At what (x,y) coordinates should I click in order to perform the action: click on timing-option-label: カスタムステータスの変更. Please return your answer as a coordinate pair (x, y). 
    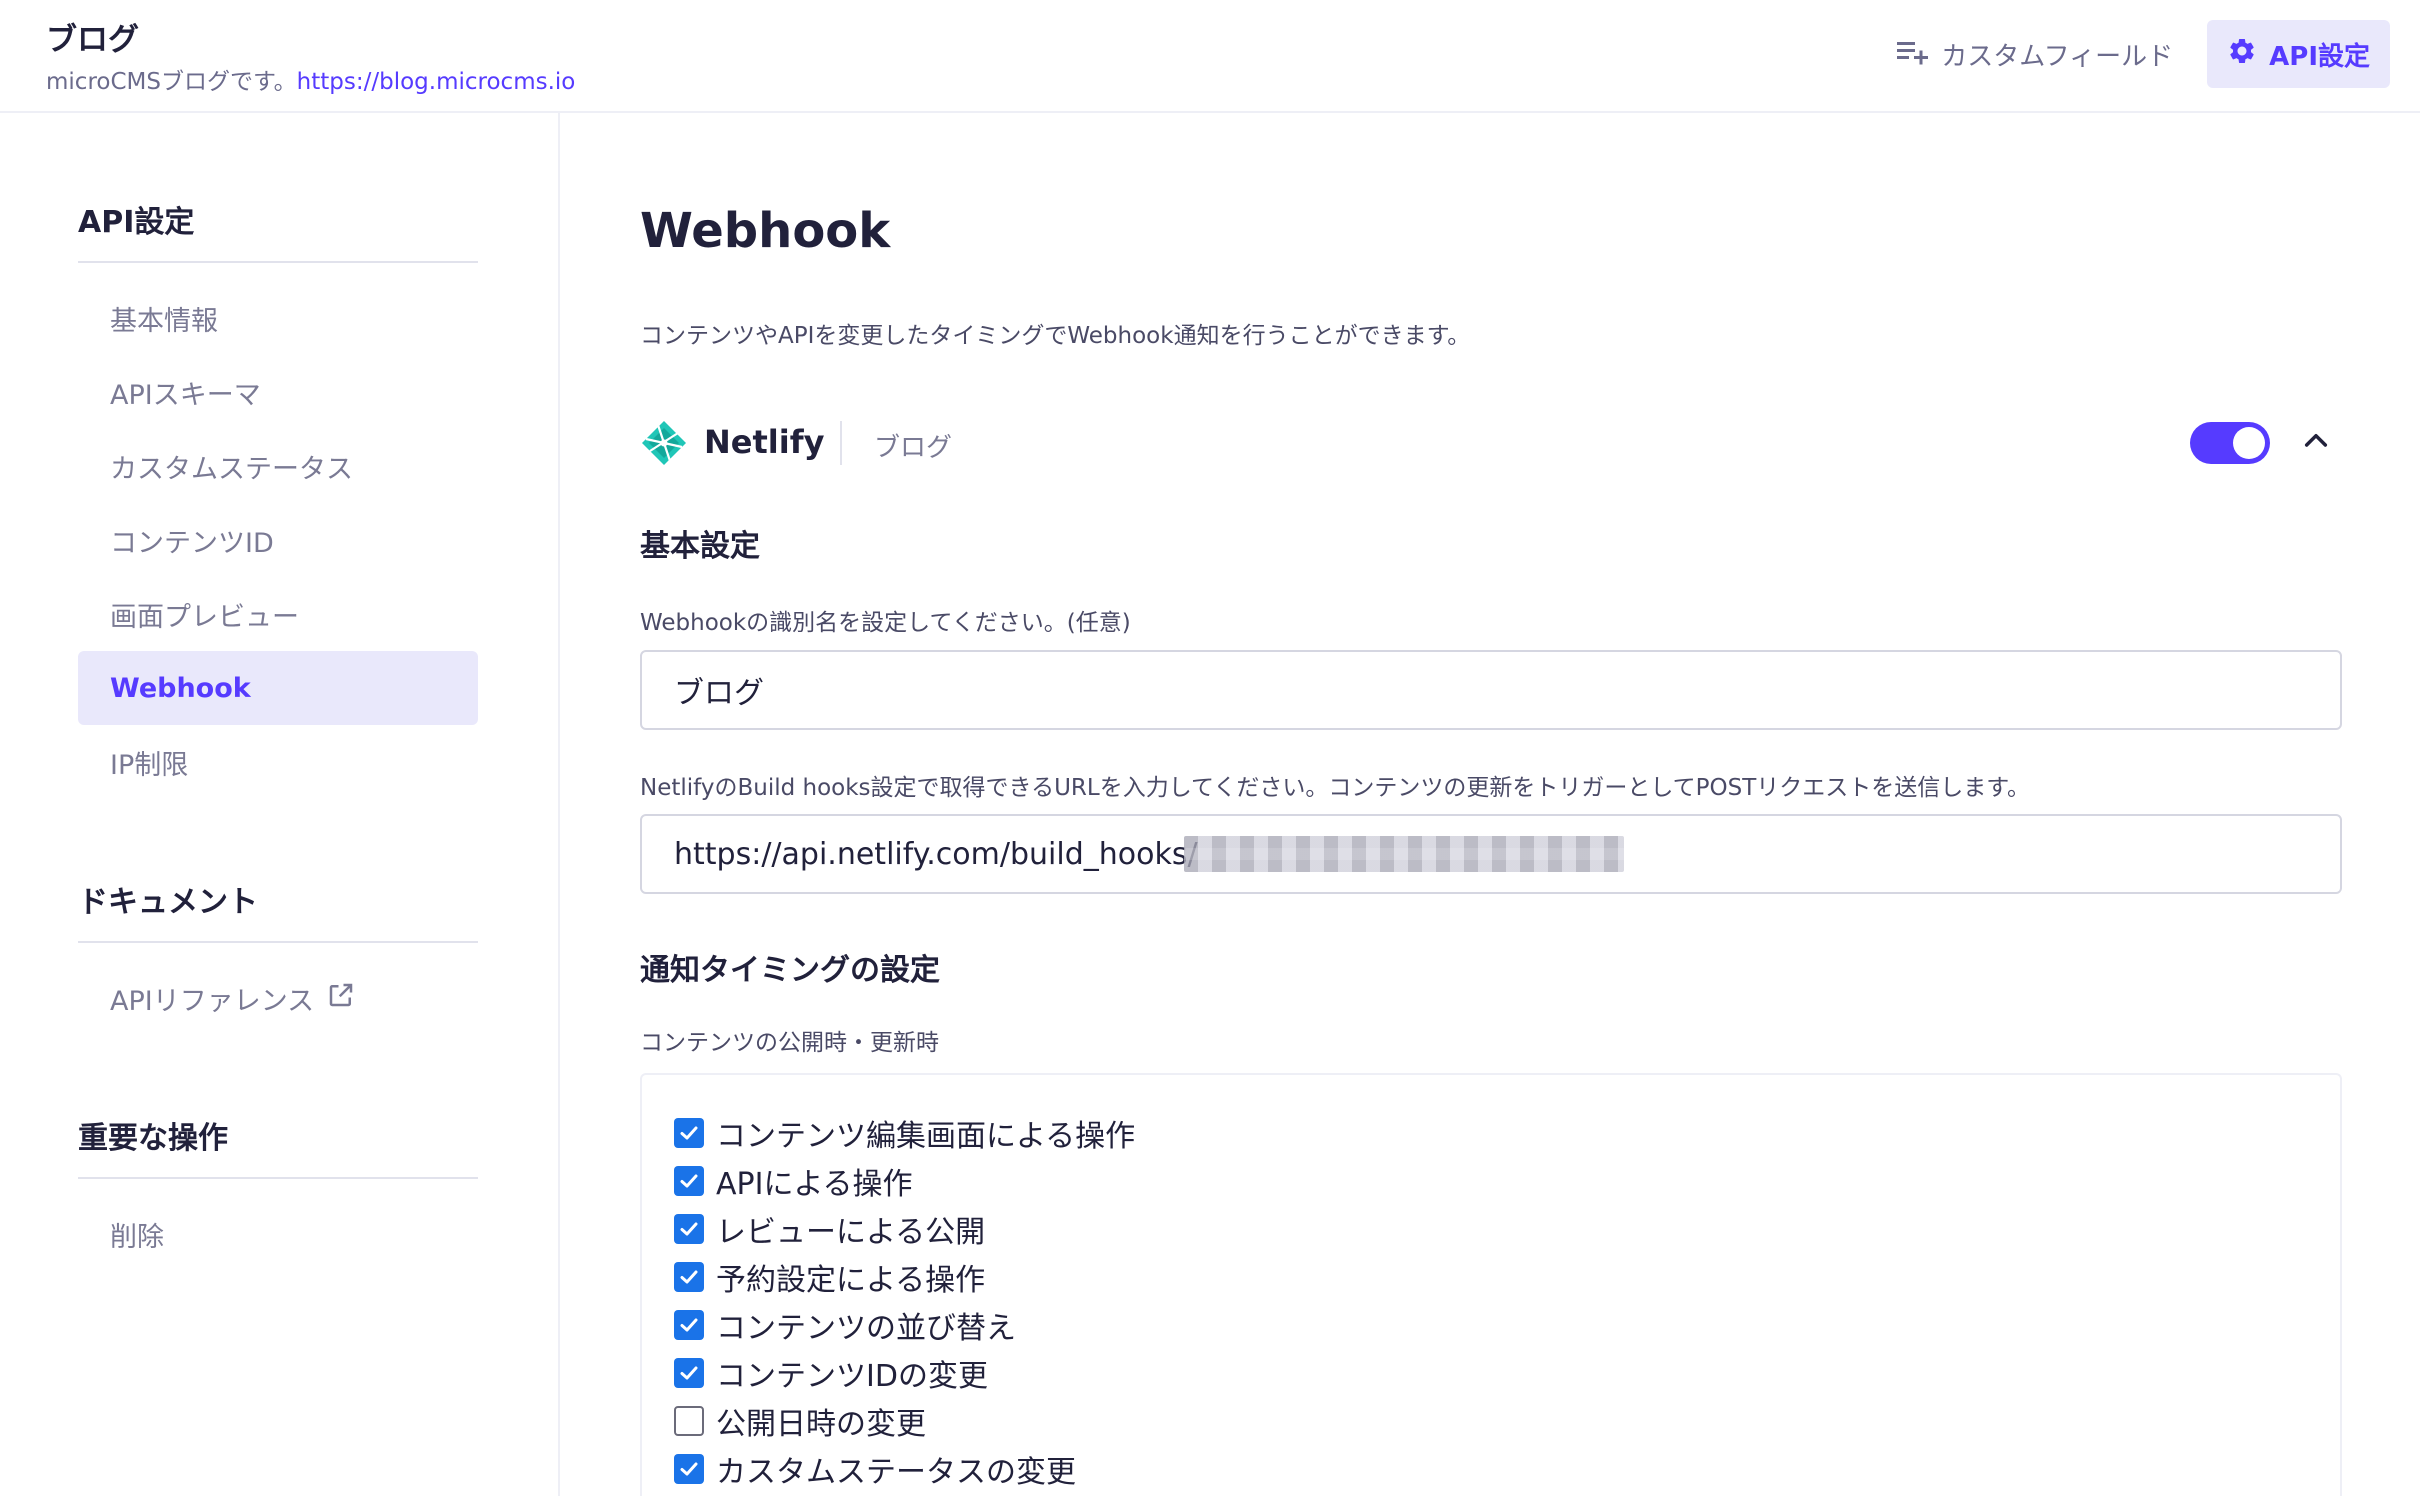
    Looking at the image, I should click on (896, 1472).